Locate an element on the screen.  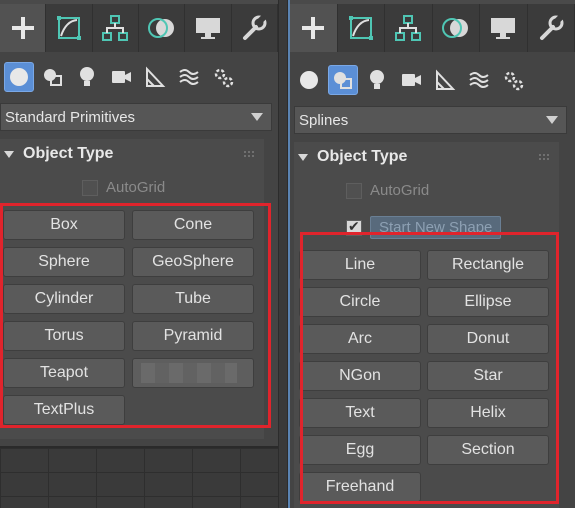
category-dropdown: Standard Primitives is located at coordinates (136, 117).